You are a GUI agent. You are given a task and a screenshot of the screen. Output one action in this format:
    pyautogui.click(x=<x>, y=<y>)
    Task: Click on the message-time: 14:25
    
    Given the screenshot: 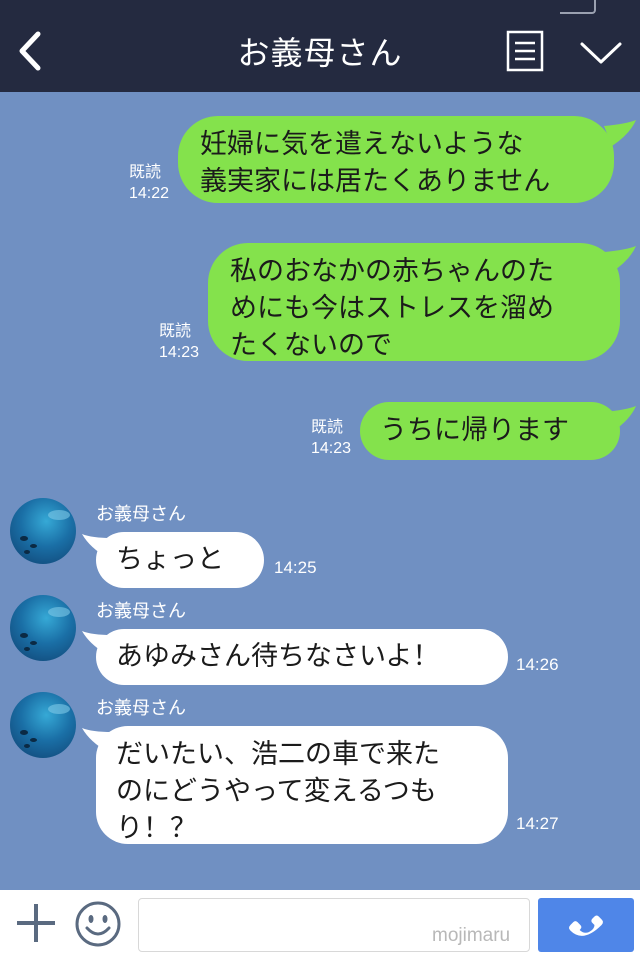 What is the action you would take?
    pyautogui.click(x=295, y=567)
    